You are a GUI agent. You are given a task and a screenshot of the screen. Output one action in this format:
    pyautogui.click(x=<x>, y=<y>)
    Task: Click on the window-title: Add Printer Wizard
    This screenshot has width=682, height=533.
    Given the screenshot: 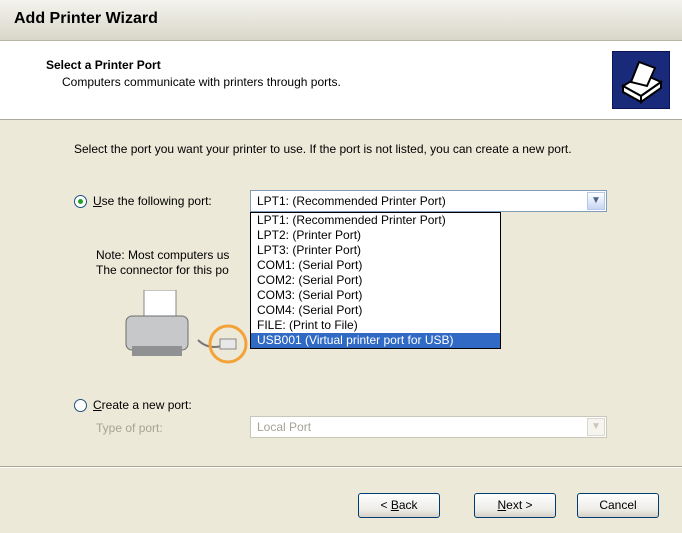 What is the action you would take?
    pyautogui.click(x=86, y=18)
    